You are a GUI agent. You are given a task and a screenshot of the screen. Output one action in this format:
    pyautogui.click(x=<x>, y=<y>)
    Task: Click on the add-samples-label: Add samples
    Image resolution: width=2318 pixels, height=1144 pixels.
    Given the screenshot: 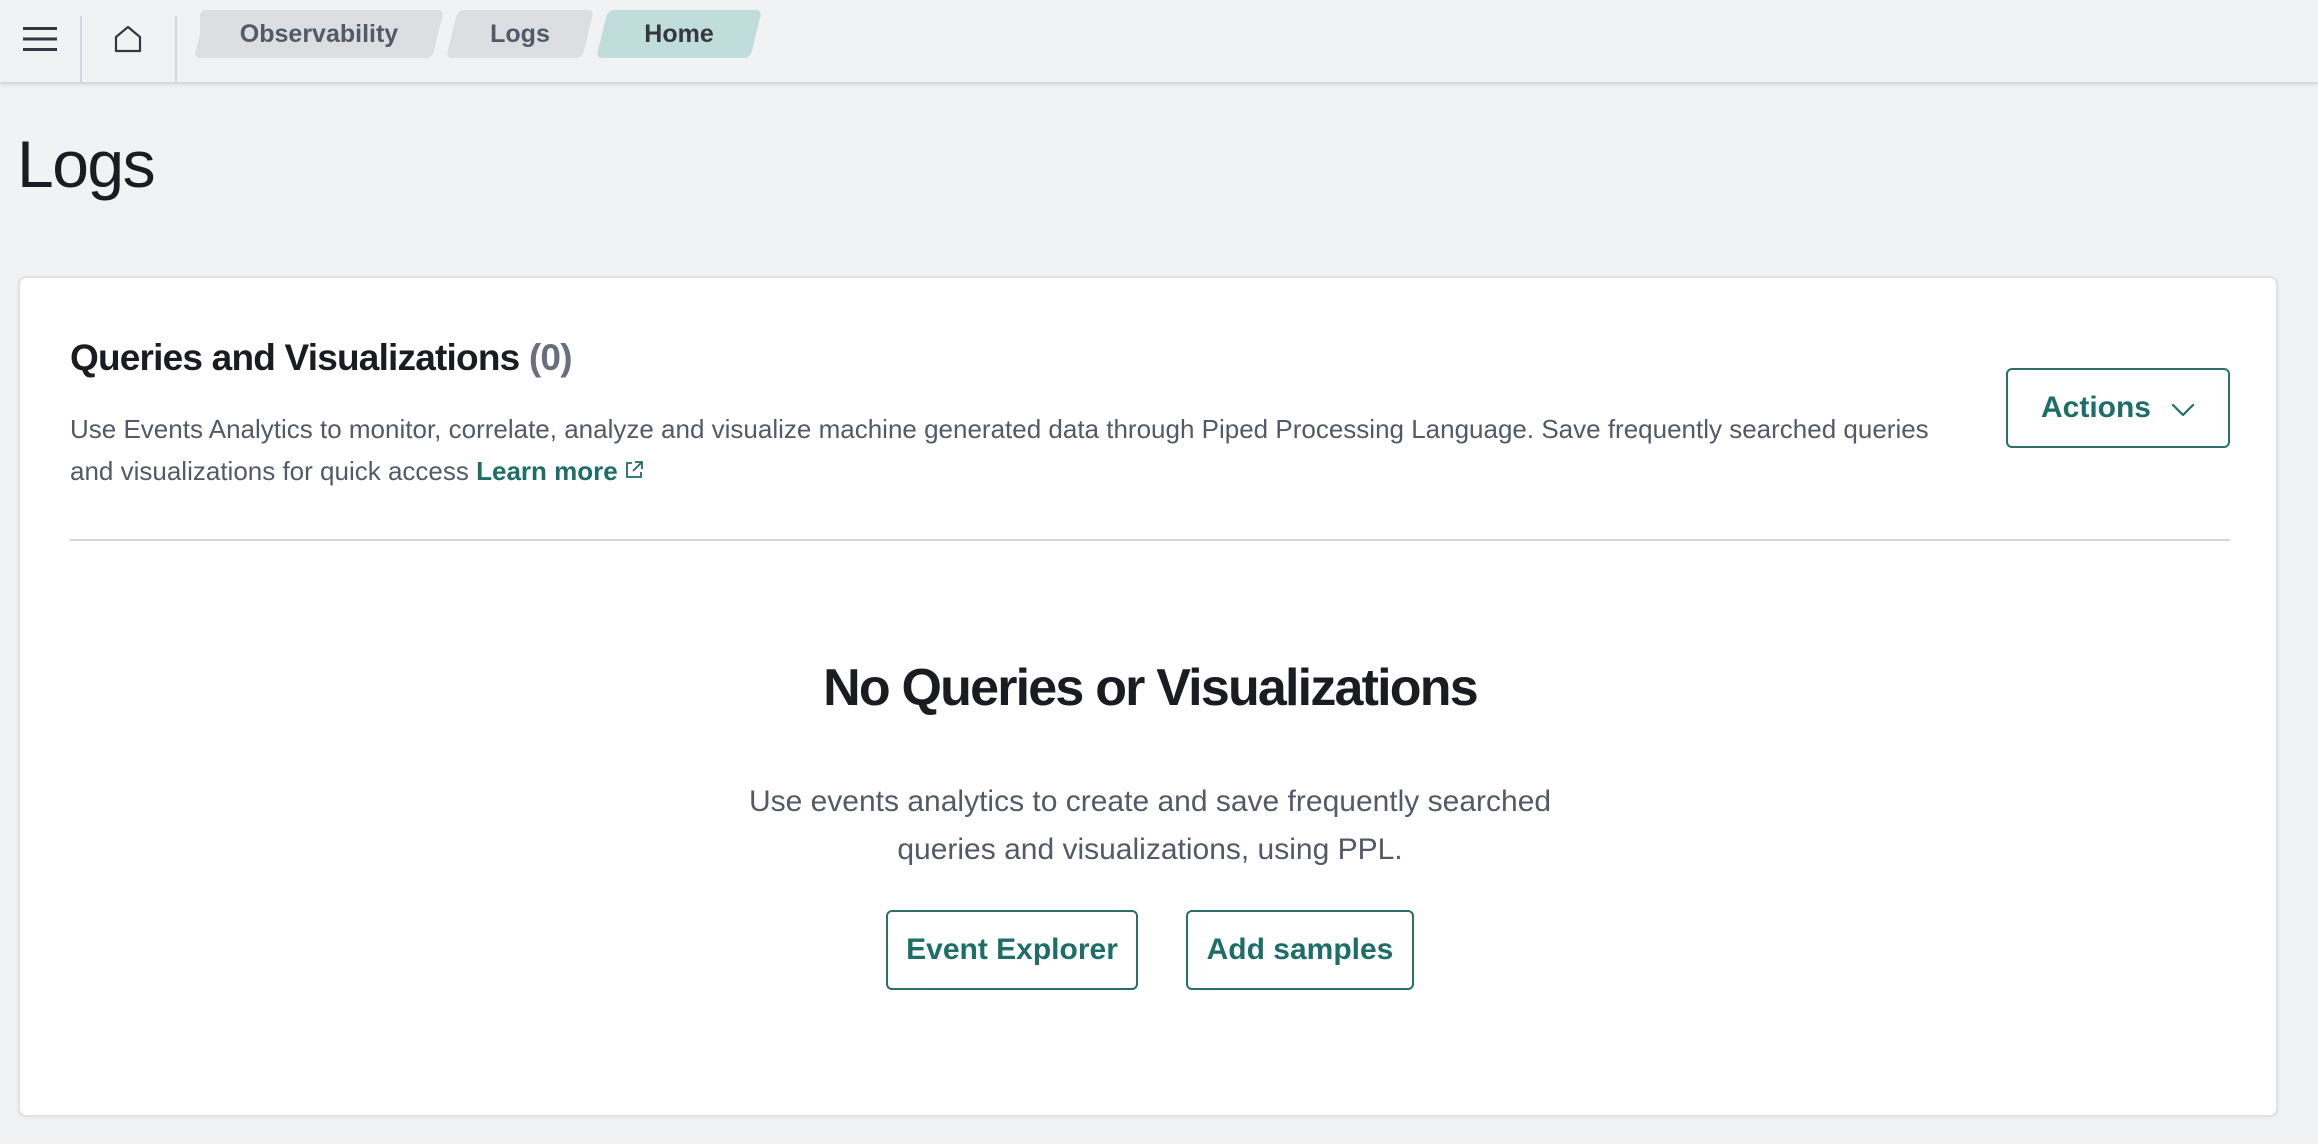 What is the action you would take?
    pyautogui.click(x=1300, y=949)
    